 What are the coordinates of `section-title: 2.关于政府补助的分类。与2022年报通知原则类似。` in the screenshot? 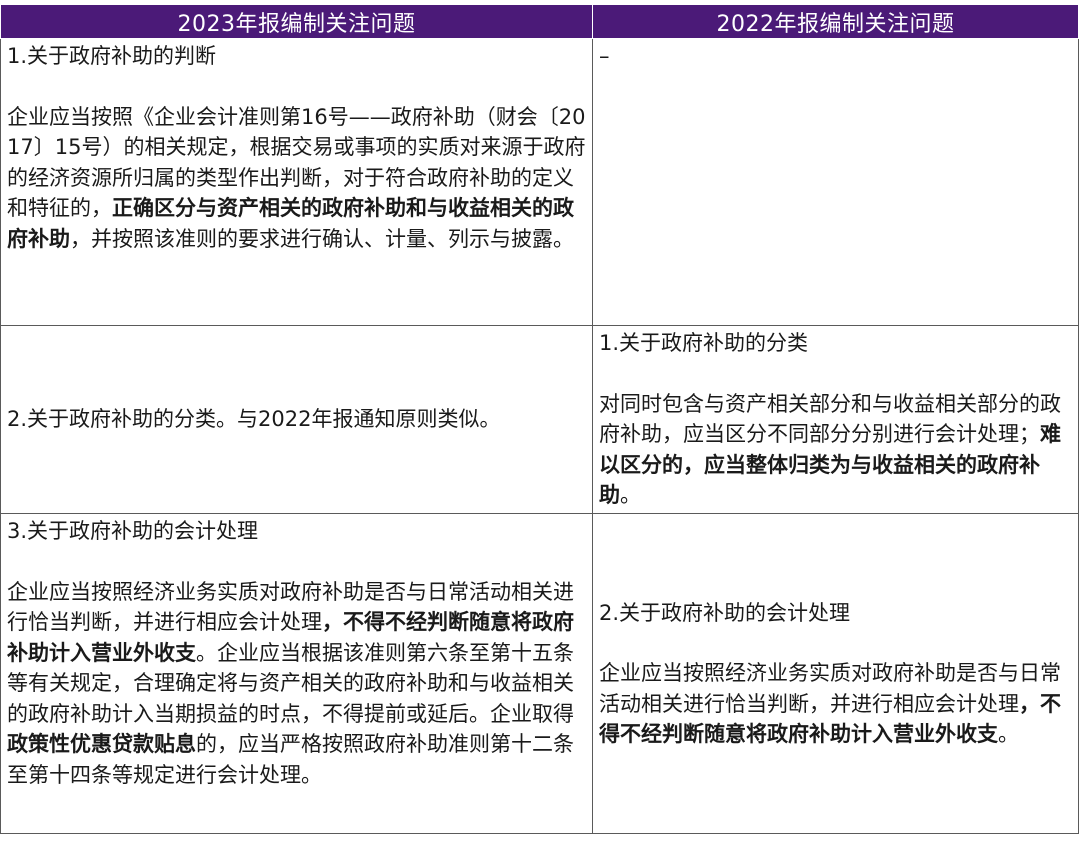 It's located at (254, 419).